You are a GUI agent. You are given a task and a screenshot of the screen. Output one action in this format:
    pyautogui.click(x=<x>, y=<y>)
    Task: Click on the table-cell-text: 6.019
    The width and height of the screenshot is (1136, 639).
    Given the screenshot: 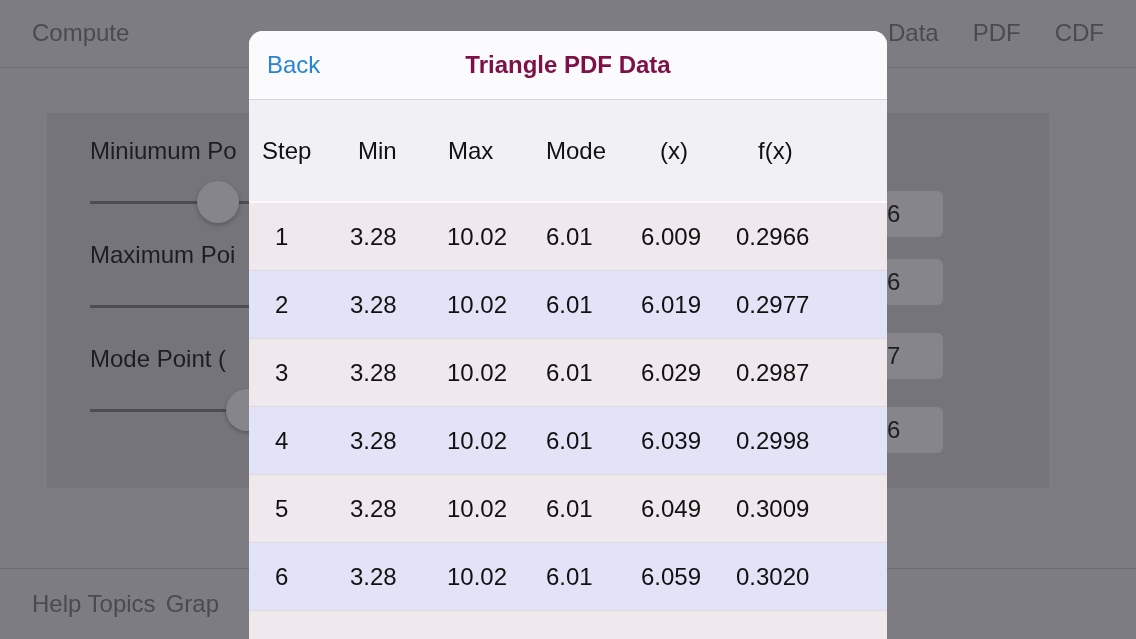 What is the action you would take?
    pyautogui.click(x=672, y=304)
    